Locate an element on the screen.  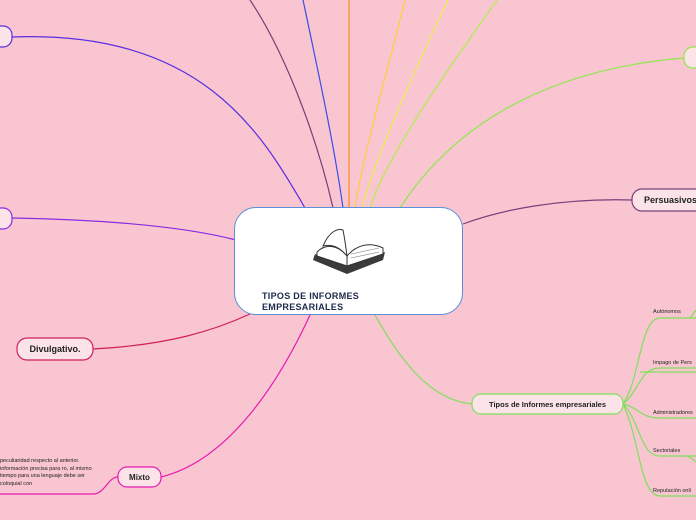
connector-top-purple is located at coordinates (291, 104).